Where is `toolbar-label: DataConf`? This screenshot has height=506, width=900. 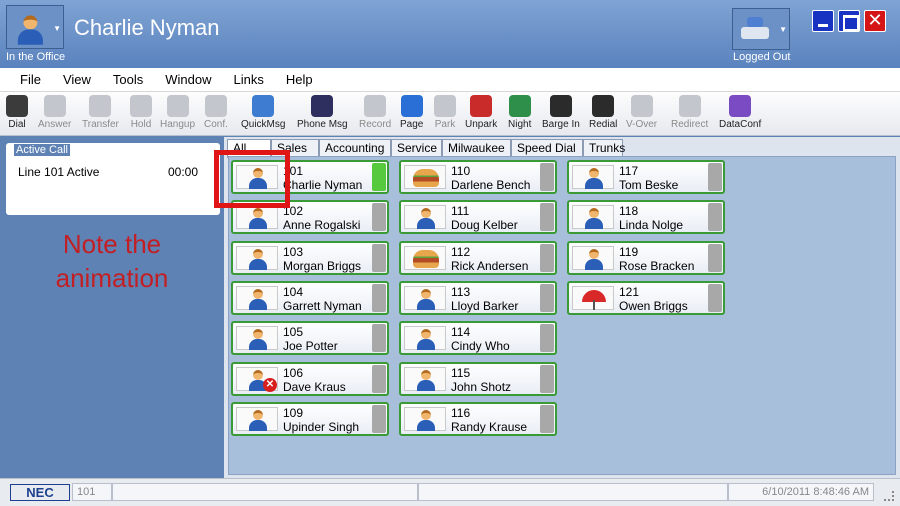
toolbar-label: DataConf is located at coordinates (740, 124).